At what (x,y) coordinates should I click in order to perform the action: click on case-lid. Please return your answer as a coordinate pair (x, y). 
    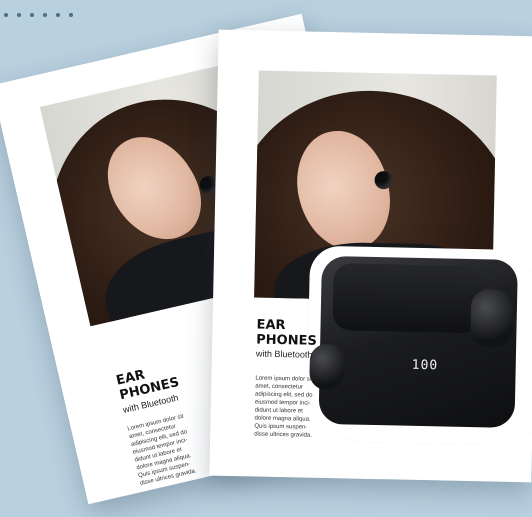
    Looking at the image, I should click on (407, 298).